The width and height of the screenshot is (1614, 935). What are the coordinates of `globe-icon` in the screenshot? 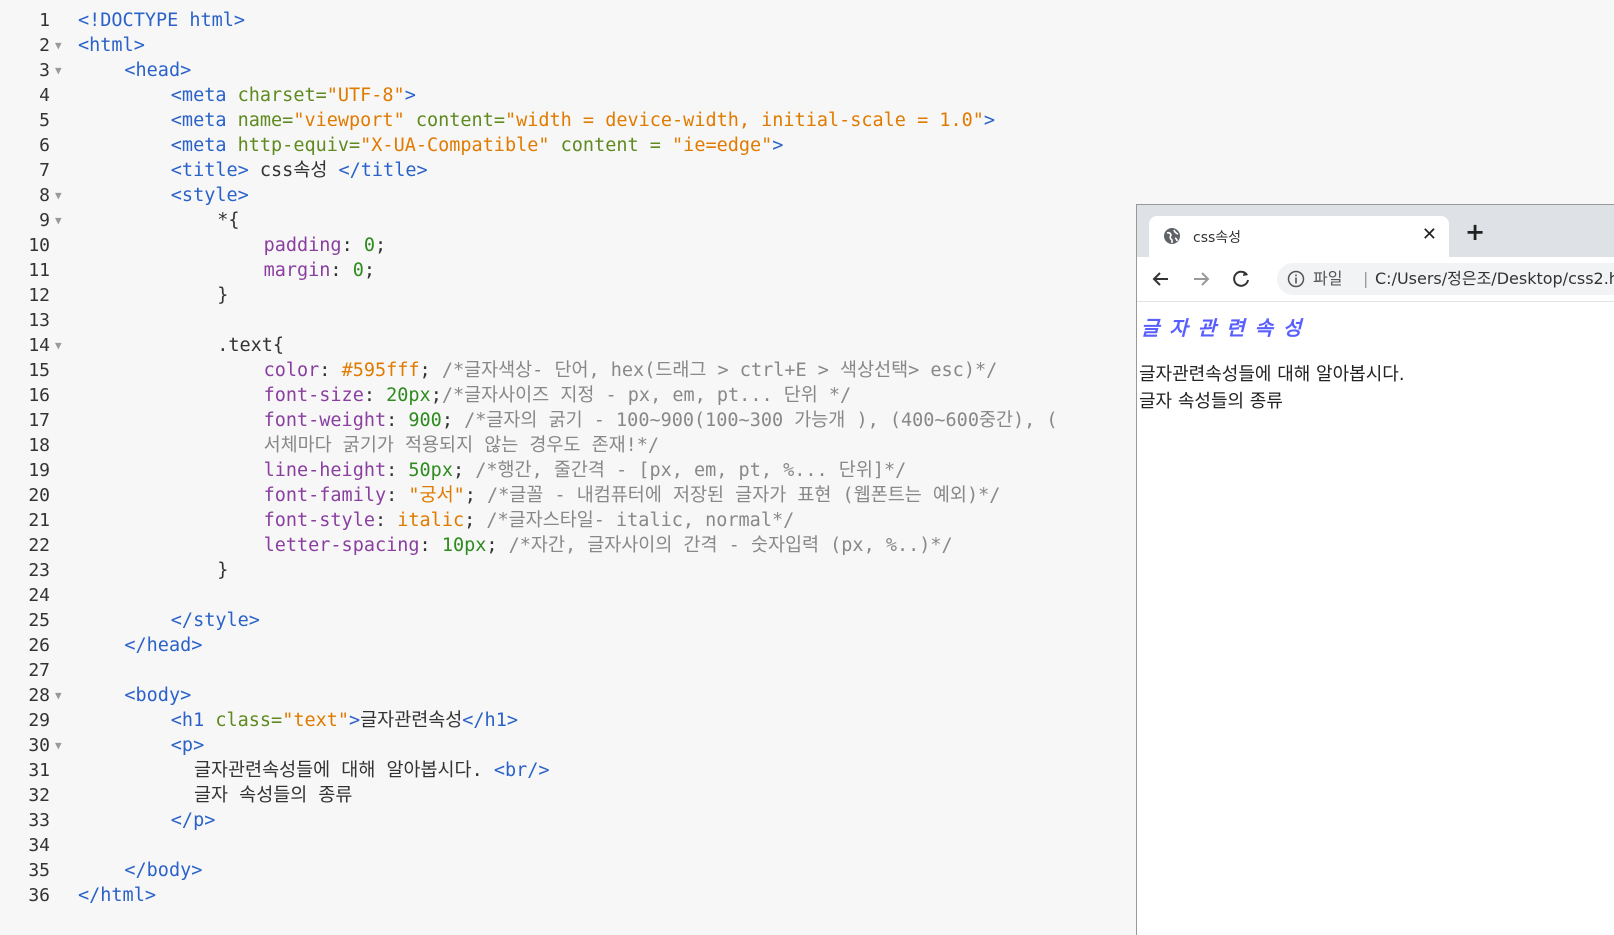 It's located at (1172, 236).